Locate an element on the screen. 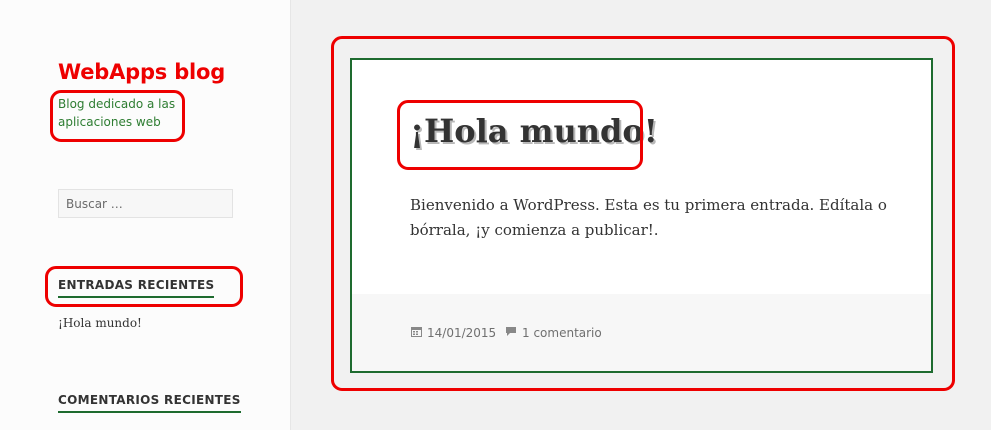 This screenshot has width=991, height=430. search-input is located at coordinates (145, 203).